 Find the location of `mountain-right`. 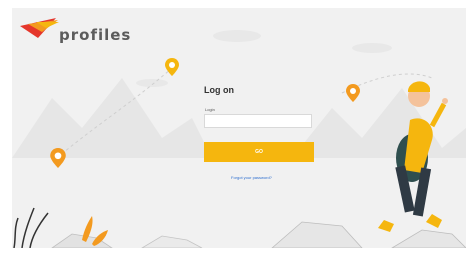

mountain-right is located at coordinates (379, 123).